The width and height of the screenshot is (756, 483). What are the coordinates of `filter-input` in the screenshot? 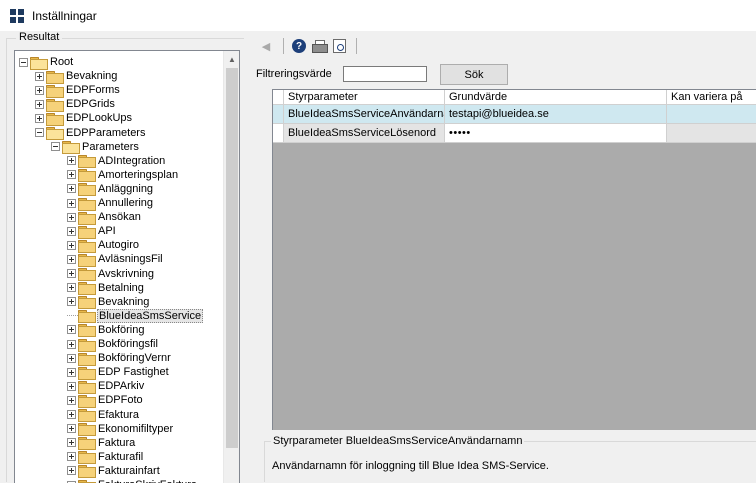 It's located at (385, 74).